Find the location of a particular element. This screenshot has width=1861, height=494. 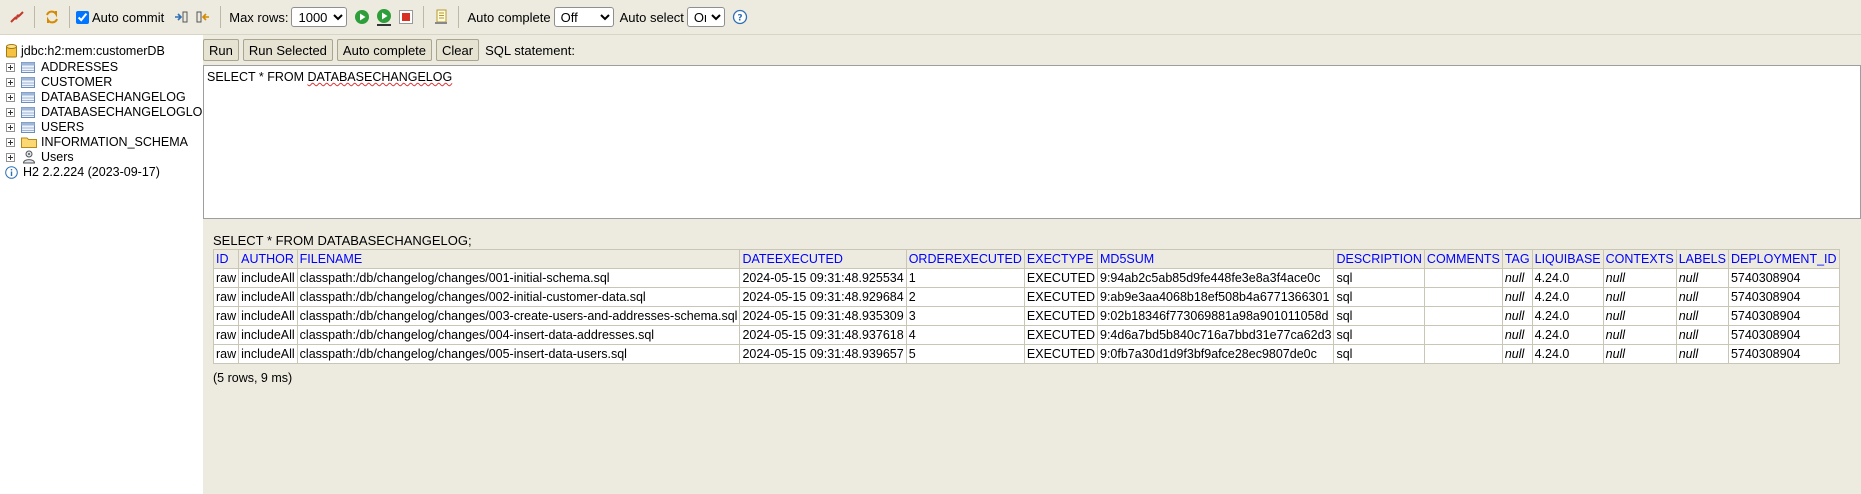

column-header: TAG is located at coordinates (1517, 259).